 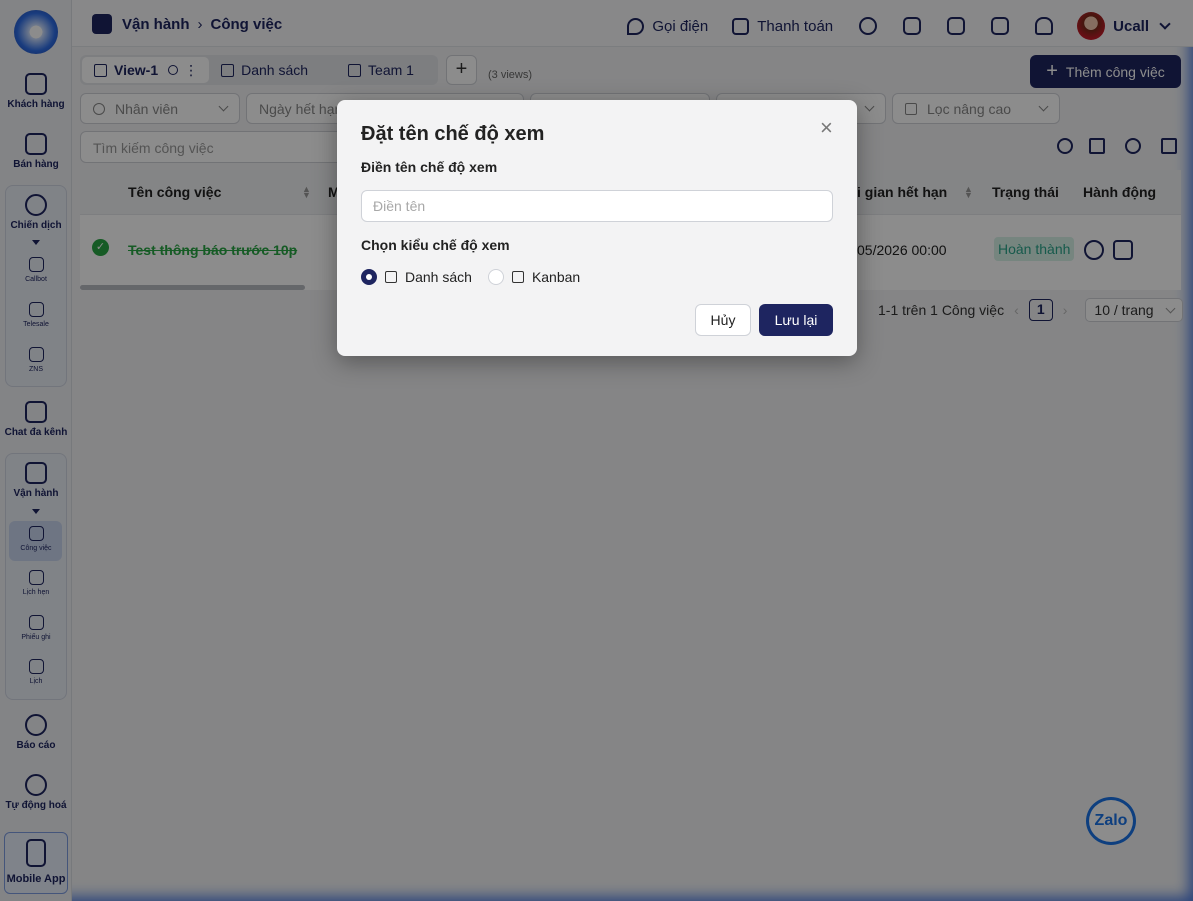 I want to click on kanban-icon, so click(x=517, y=277).